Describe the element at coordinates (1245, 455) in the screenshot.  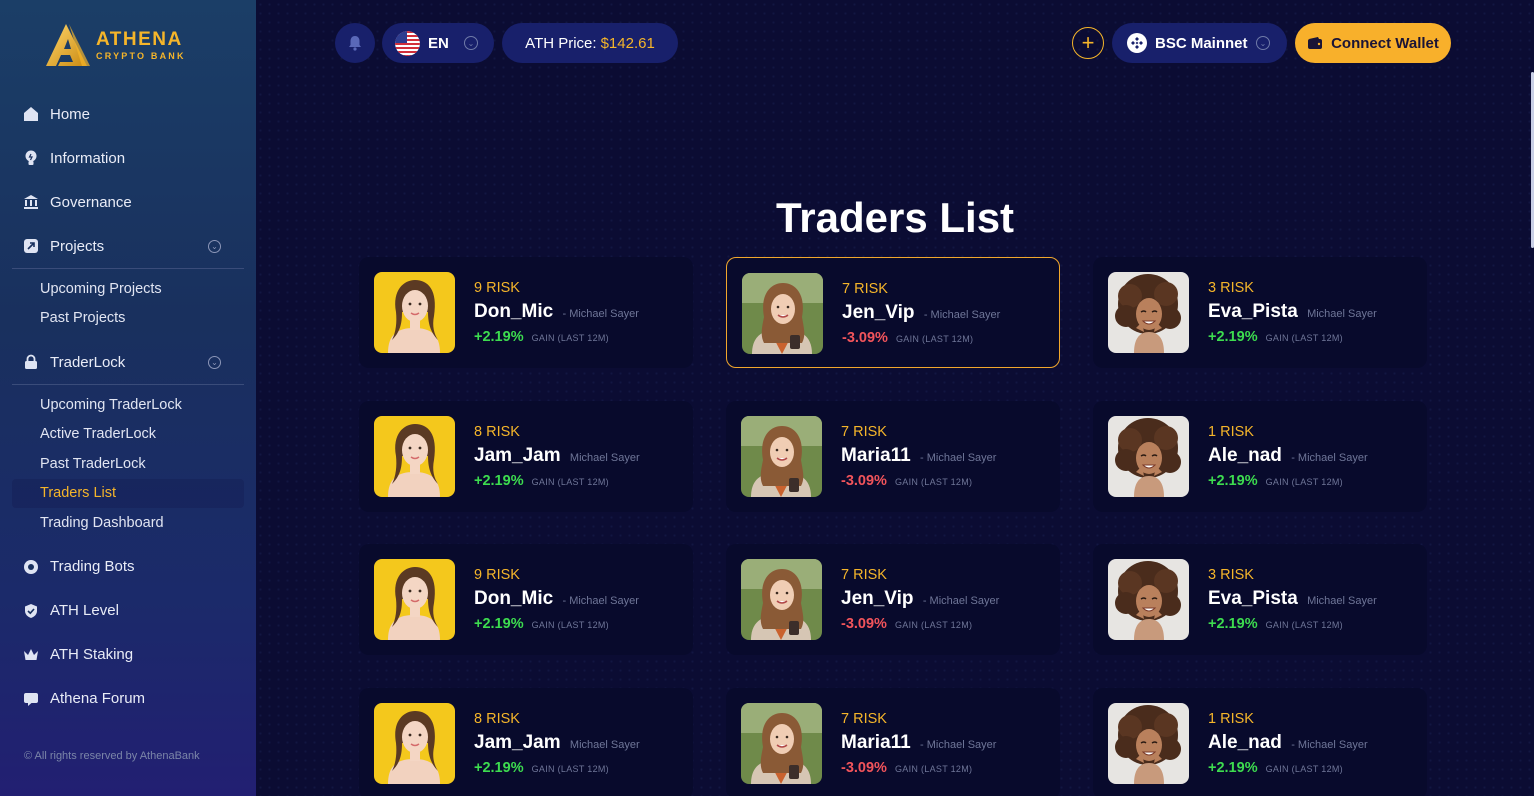
I see `trader-name: Ale_nad` at that location.